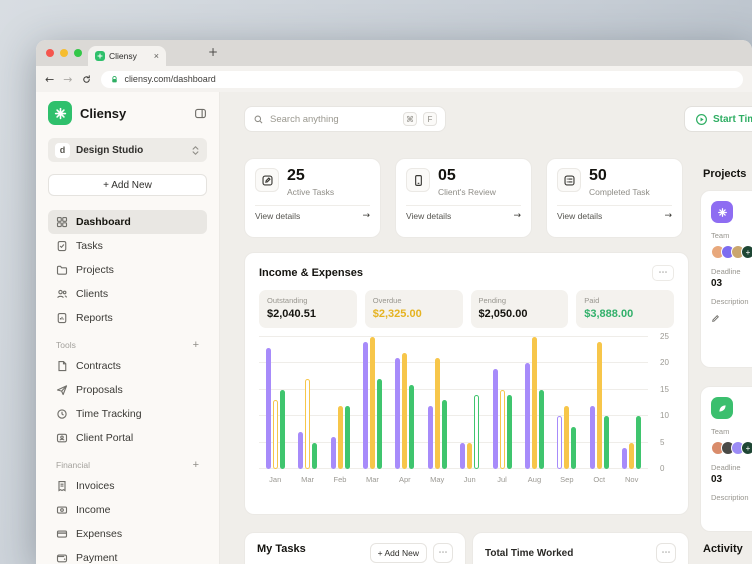 Image resolution: width=752 pixels, height=564 pixels. Describe the element at coordinates (64, 53) in the screenshot. I see `minimize-window-button` at that location.